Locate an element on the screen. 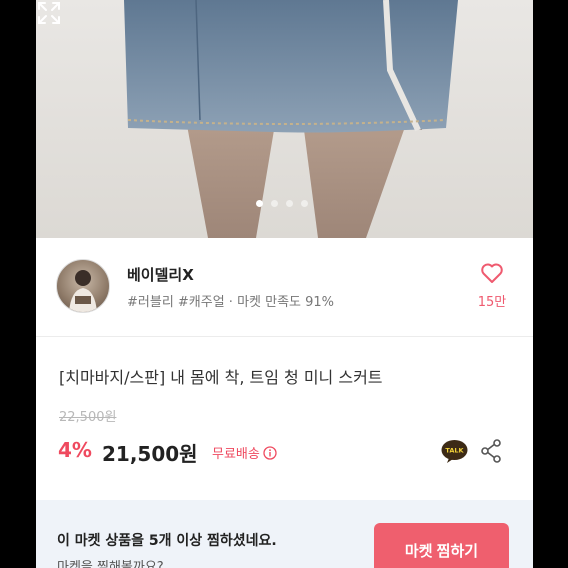  seller-name: 베이델리X is located at coordinates (160, 274).